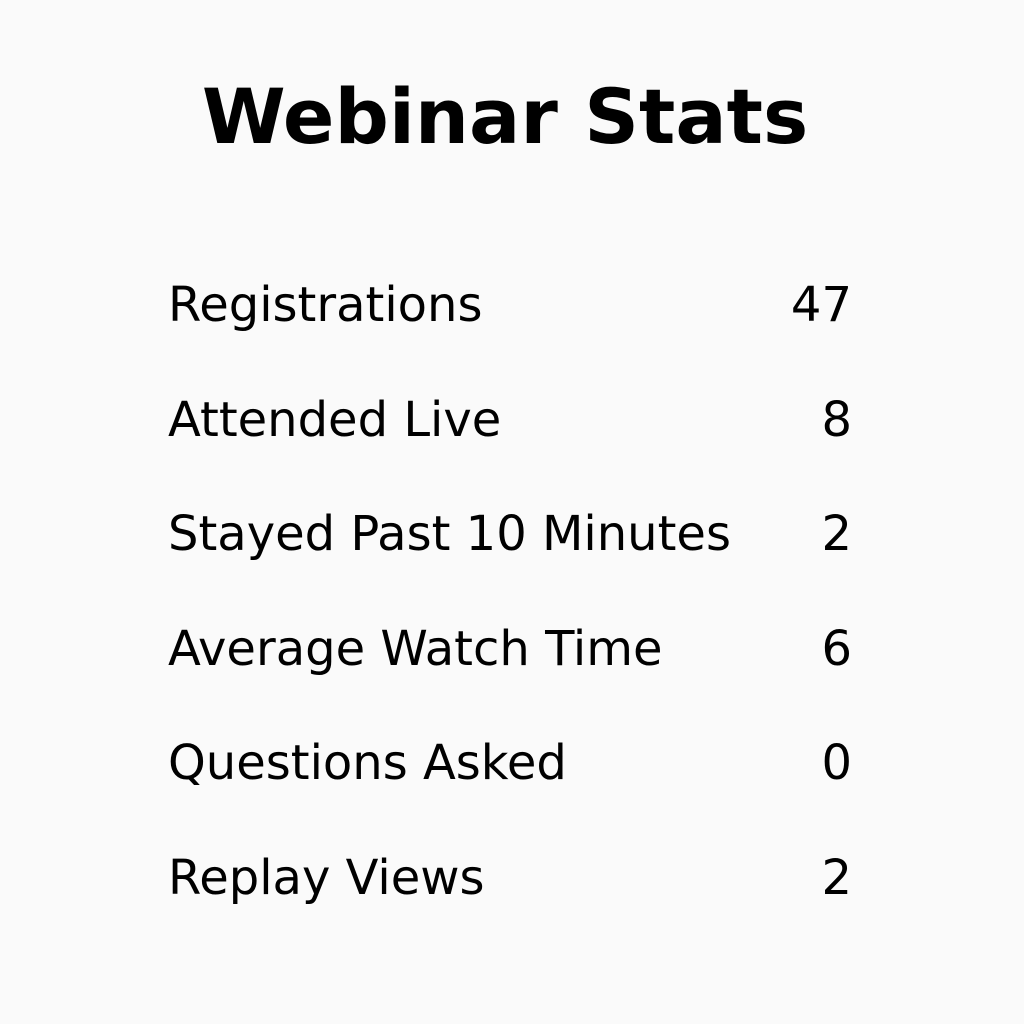  What do you see at coordinates (836, 648) in the screenshot?
I see `stat-value: 6` at bounding box center [836, 648].